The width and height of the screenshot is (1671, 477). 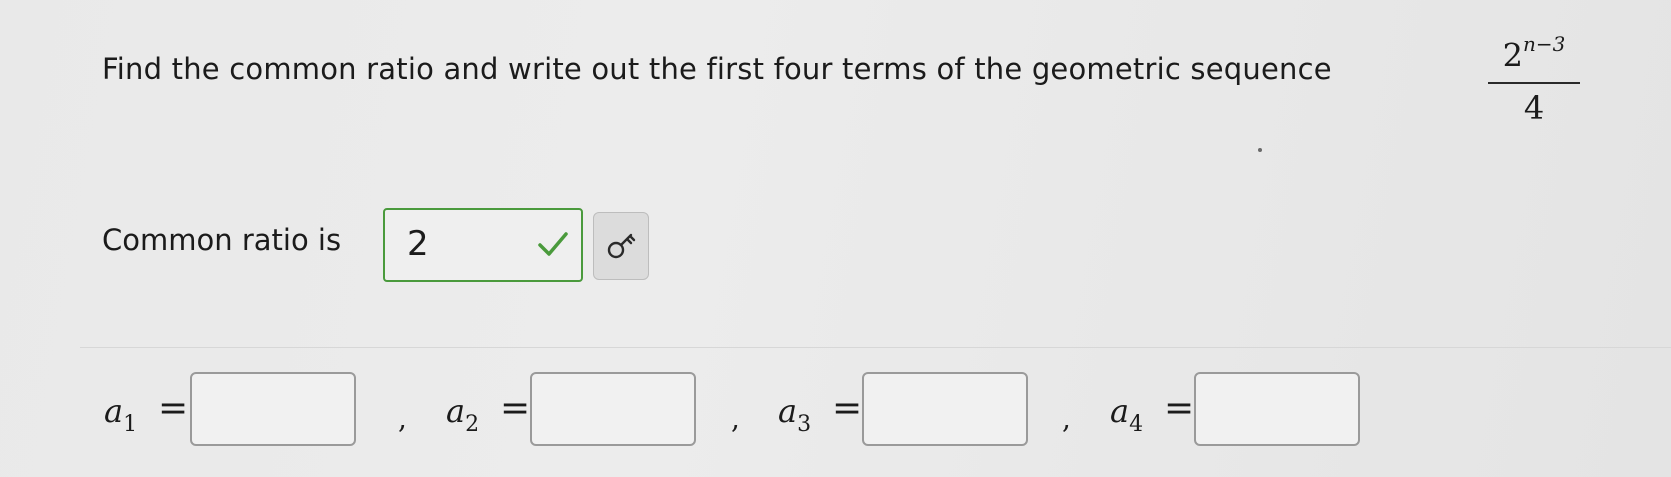 I want to click on fraction-bar, so click(x=1534, y=82).